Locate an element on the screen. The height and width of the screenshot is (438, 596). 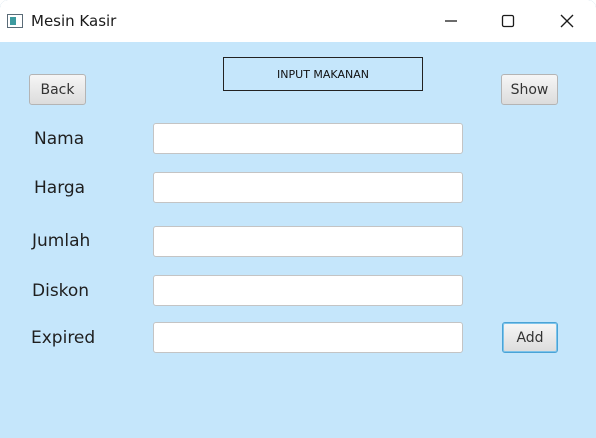
close-button is located at coordinates (567, 21).